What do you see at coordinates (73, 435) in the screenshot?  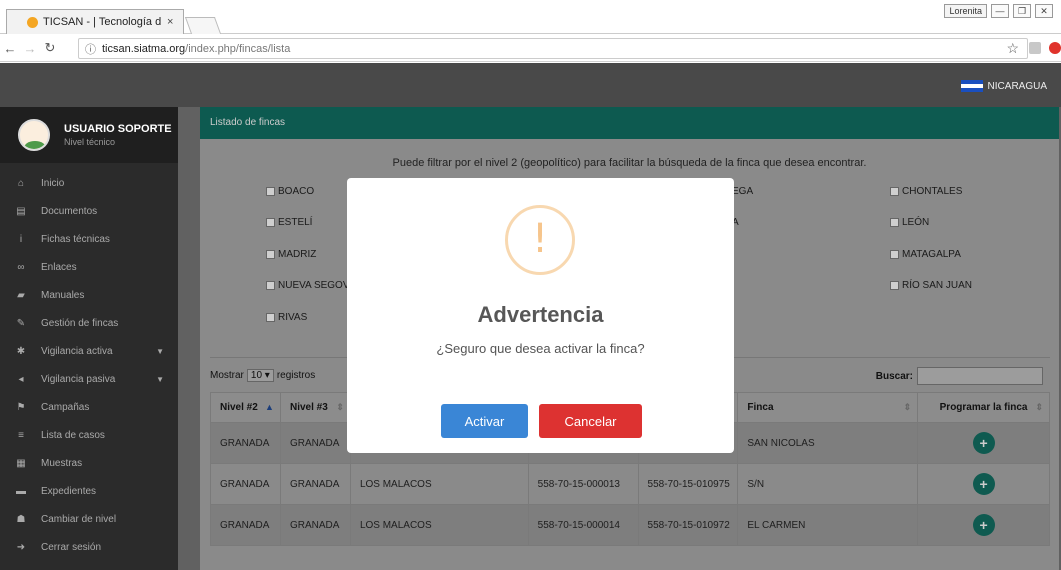 I see `sidebar-item-label: Lista de casos` at bounding box center [73, 435].